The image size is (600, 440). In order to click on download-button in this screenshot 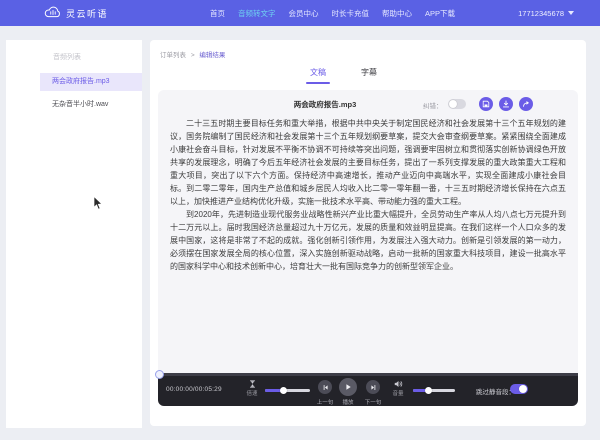, I will do `click(506, 104)`.